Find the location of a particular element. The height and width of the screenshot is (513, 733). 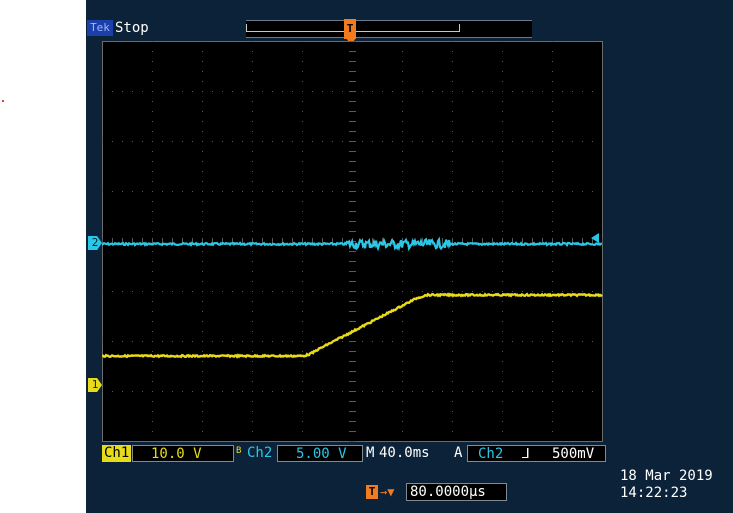

ch2-trace is located at coordinates (352, 244).